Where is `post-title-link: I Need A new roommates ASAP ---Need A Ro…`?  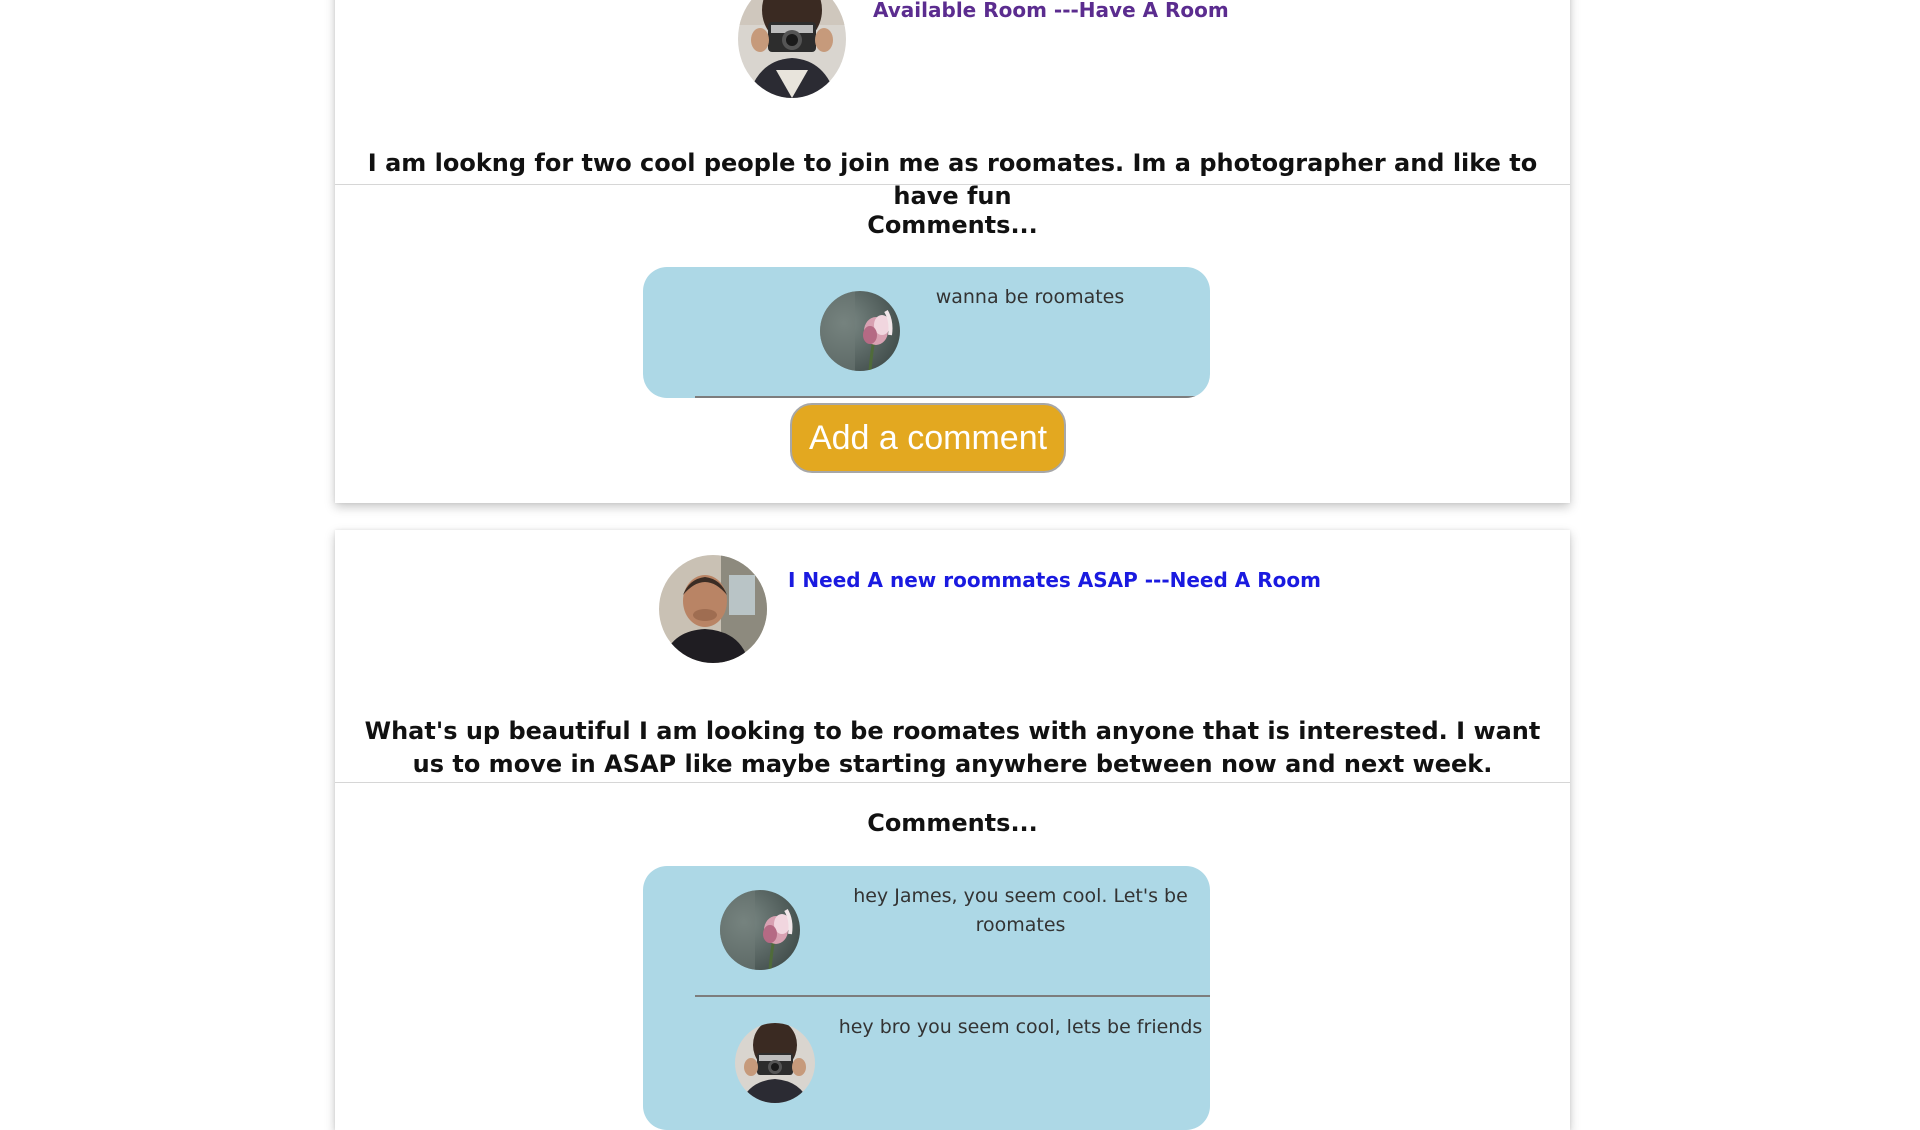
post-title-link: I Need A new roommates ASAP ---Need A Ro… is located at coordinates (1054, 580).